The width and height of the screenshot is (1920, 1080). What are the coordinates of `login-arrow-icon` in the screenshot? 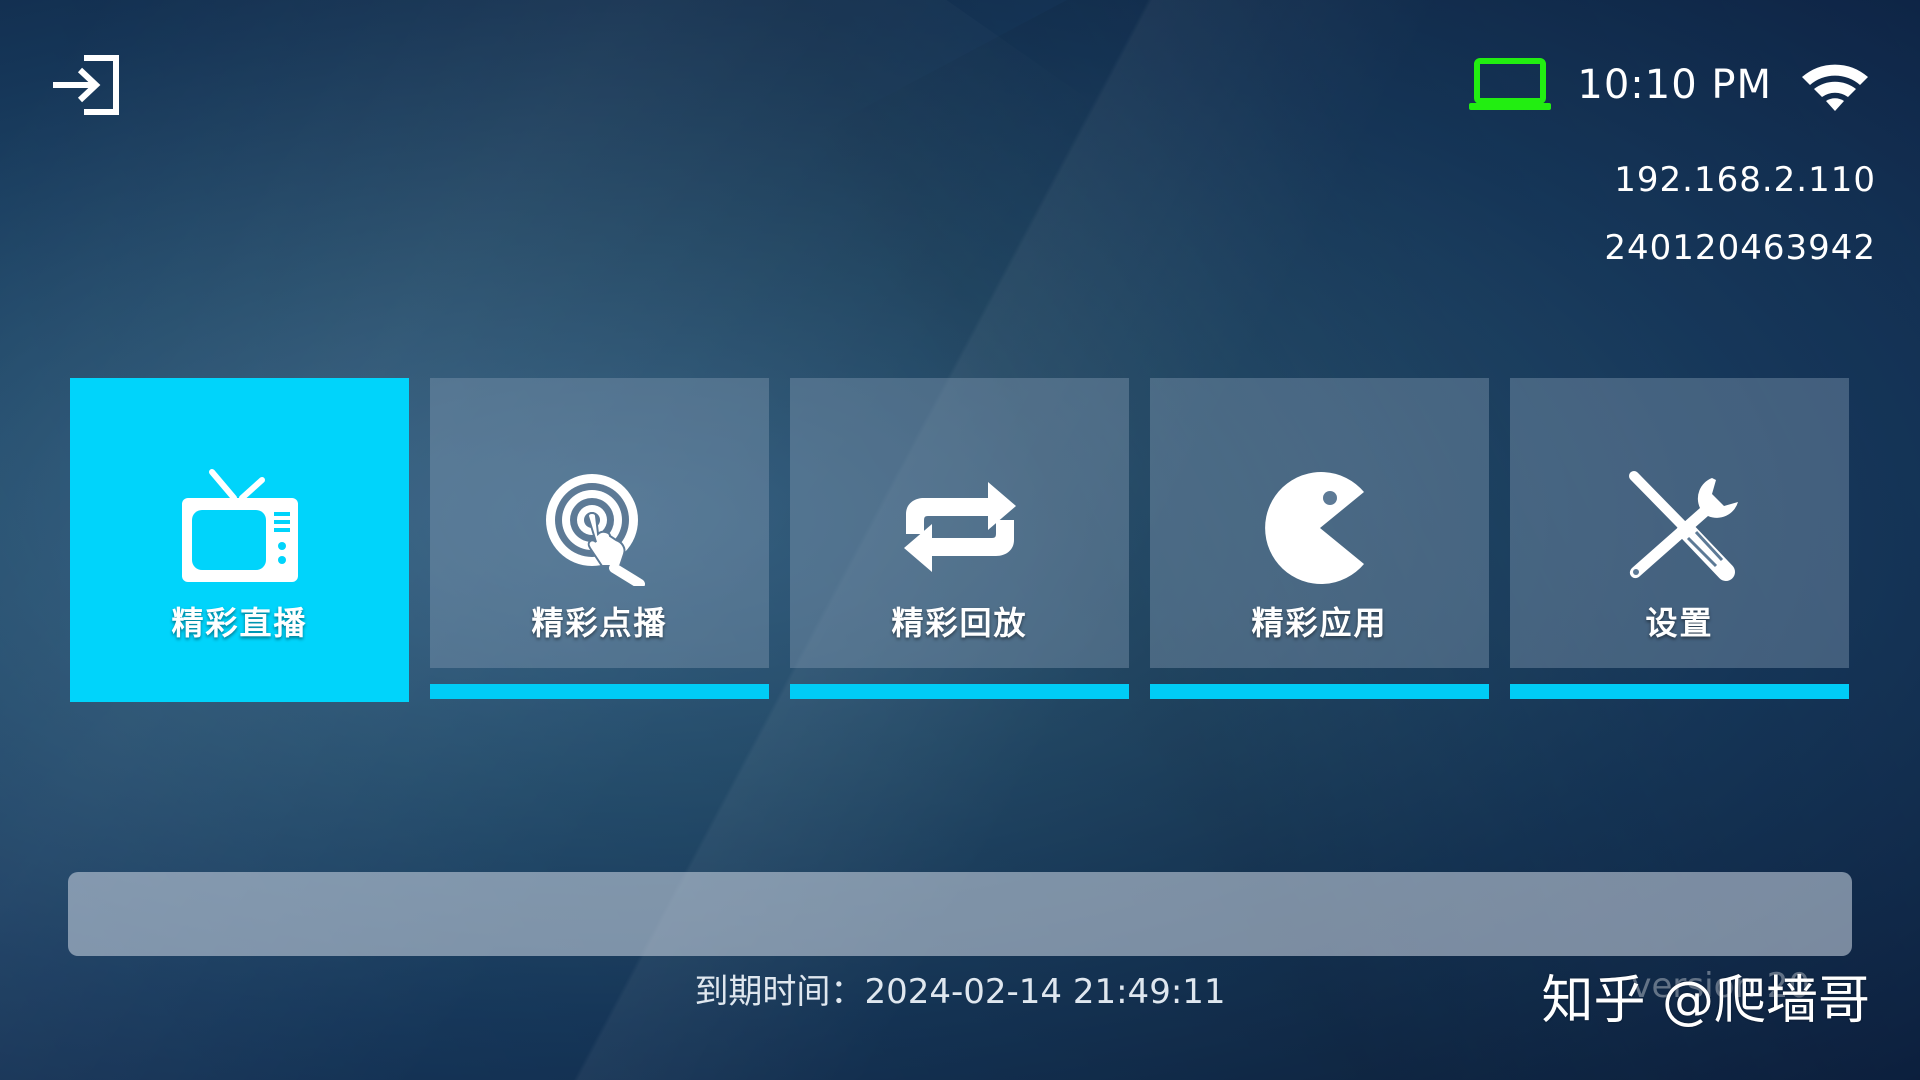 It's located at (86, 85).